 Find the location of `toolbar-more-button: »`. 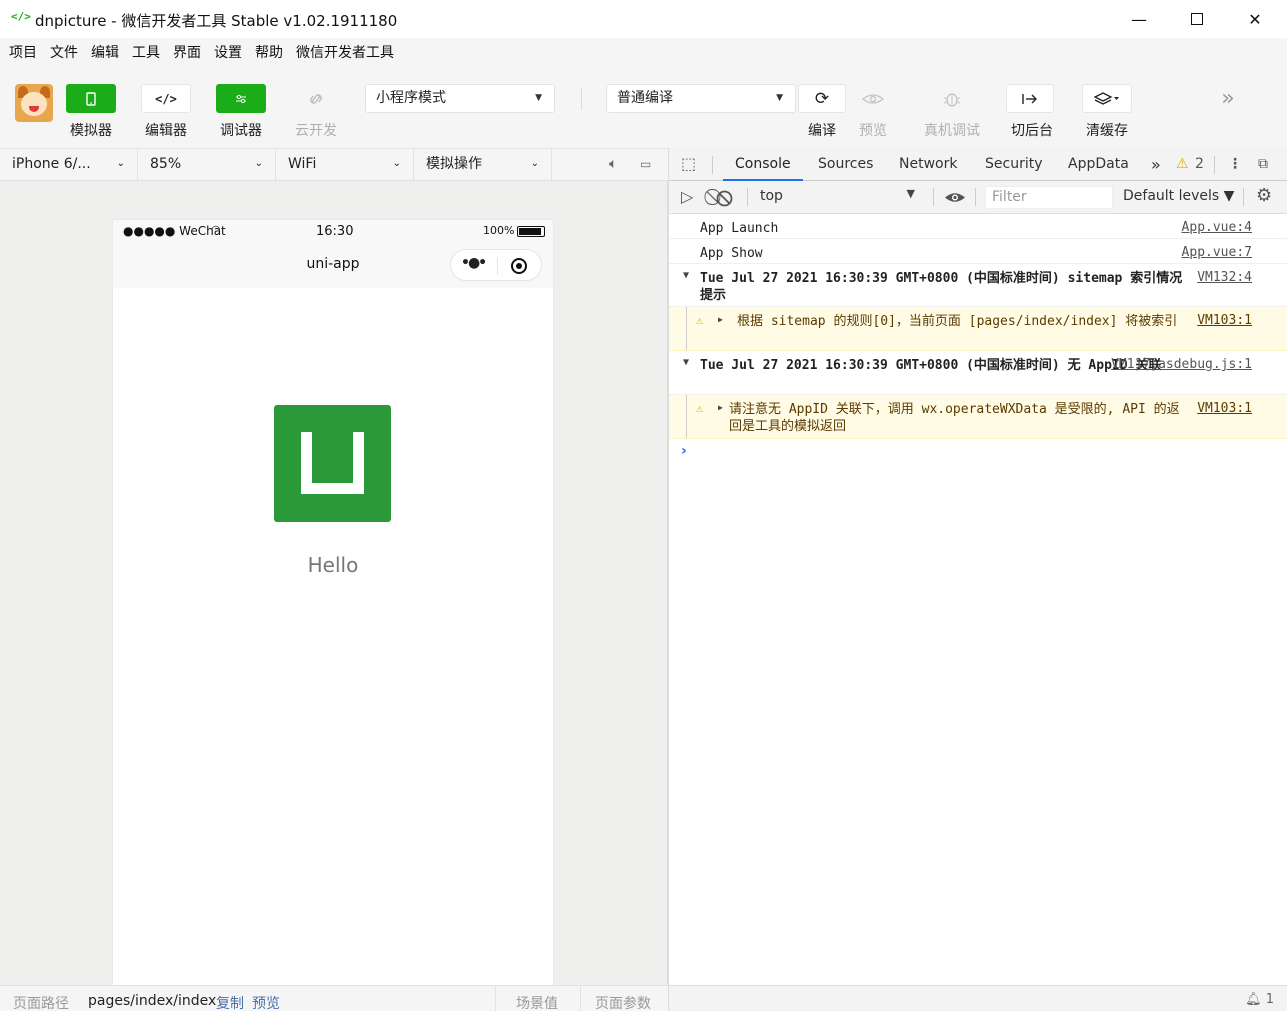

toolbar-more-button: » is located at coordinates (1228, 98).